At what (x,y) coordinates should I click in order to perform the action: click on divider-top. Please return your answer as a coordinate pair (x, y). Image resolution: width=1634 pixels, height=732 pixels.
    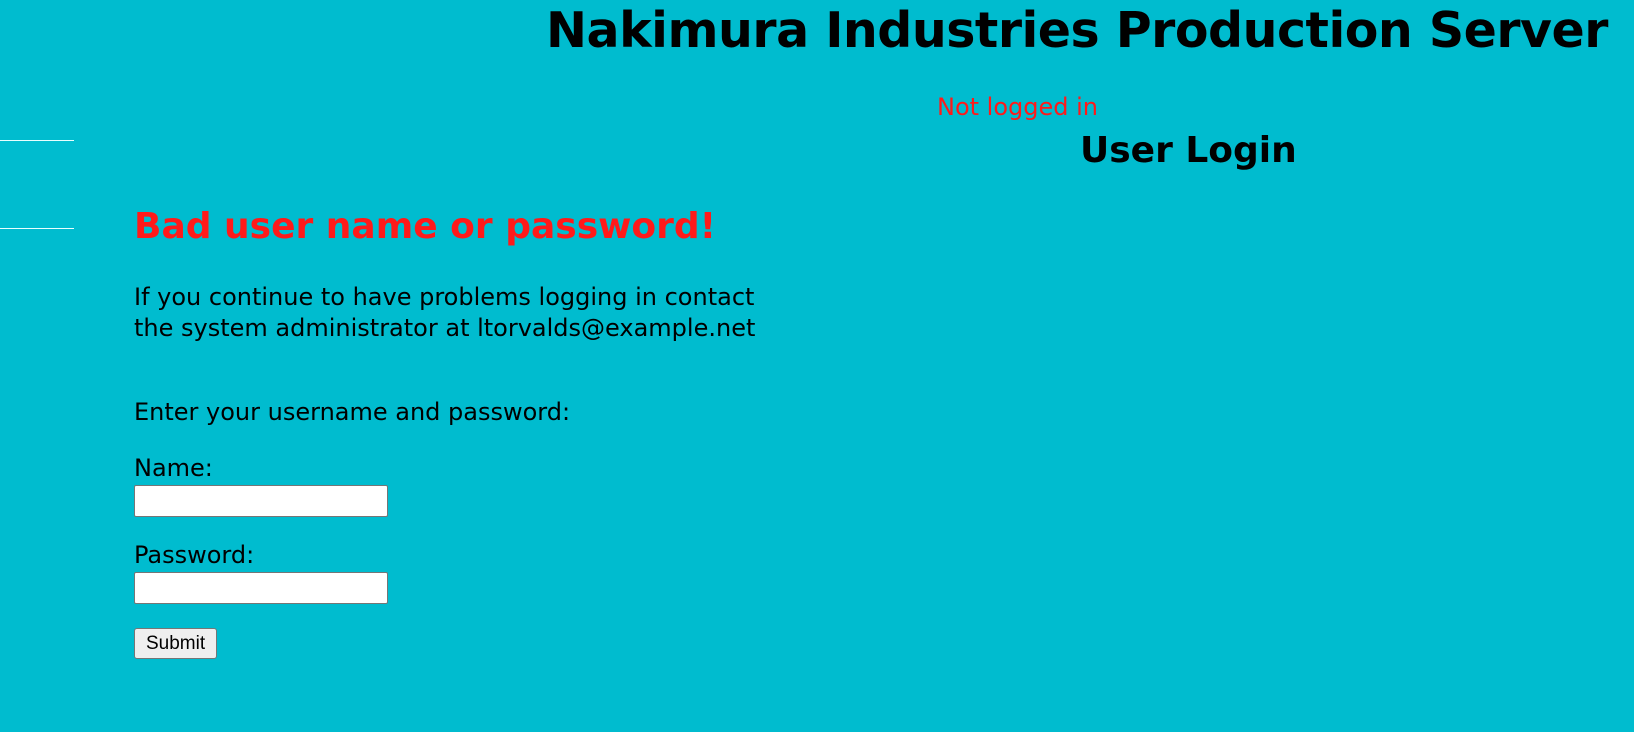
    Looking at the image, I should click on (37, 140).